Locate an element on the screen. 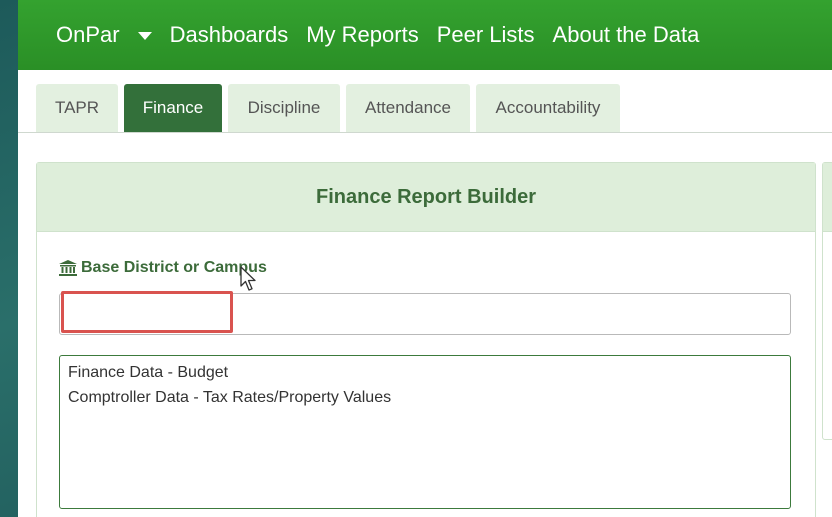 The width and height of the screenshot is (832, 517). side-panel-header is located at coordinates (827, 197).